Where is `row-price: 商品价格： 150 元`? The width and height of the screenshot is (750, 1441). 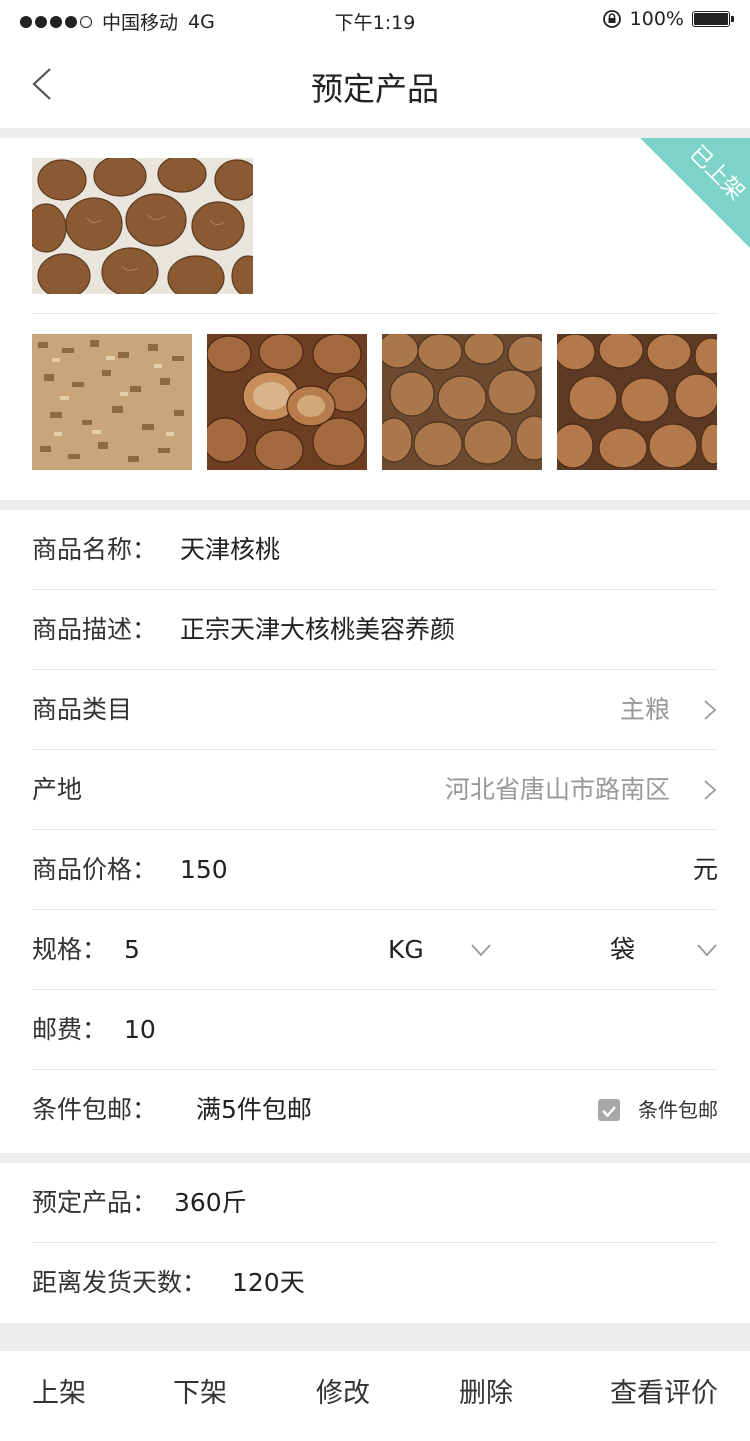 row-price: 商品价格： 150 元 is located at coordinates (375, 870).